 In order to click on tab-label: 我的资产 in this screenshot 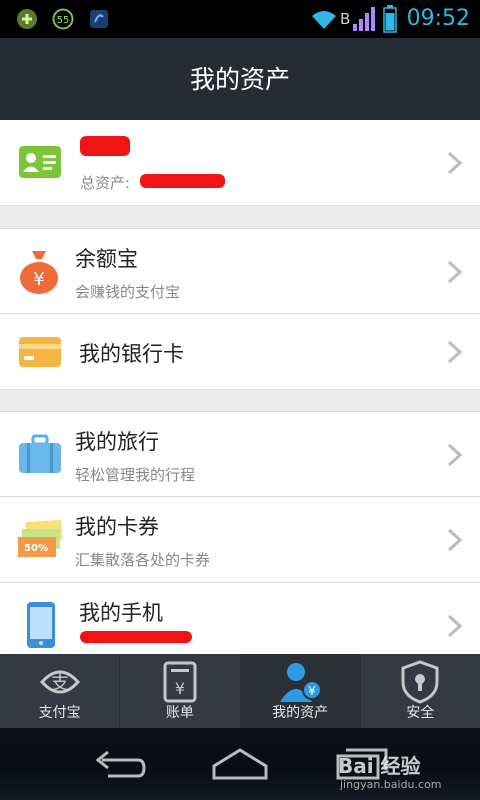, I will do `click(300, 713)`.